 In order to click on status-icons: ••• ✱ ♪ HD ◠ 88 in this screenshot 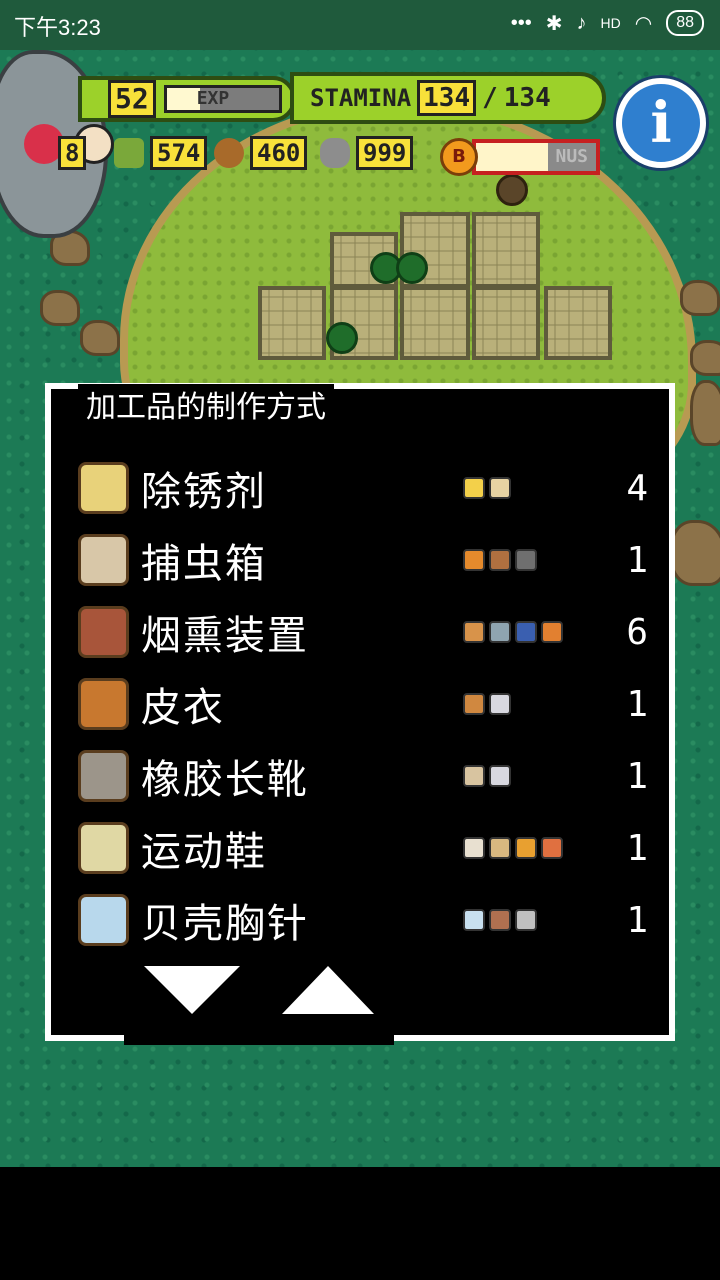, I will do `click(607, 23)`.